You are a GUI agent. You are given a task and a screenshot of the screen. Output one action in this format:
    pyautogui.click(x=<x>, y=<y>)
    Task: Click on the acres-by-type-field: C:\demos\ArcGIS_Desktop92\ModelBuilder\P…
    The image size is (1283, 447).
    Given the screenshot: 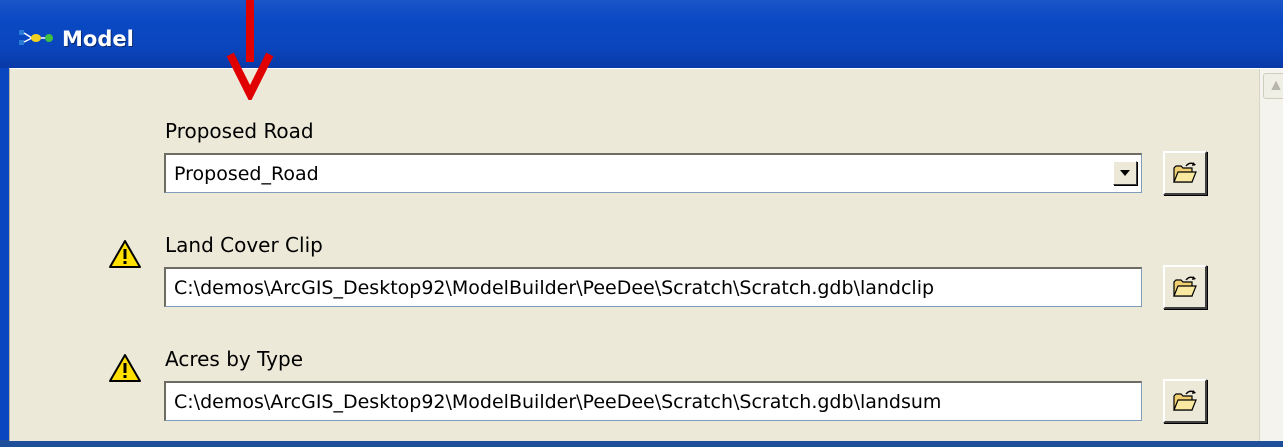 What is the action you would take?
    pyautogui.click(x=653, y=401)
    